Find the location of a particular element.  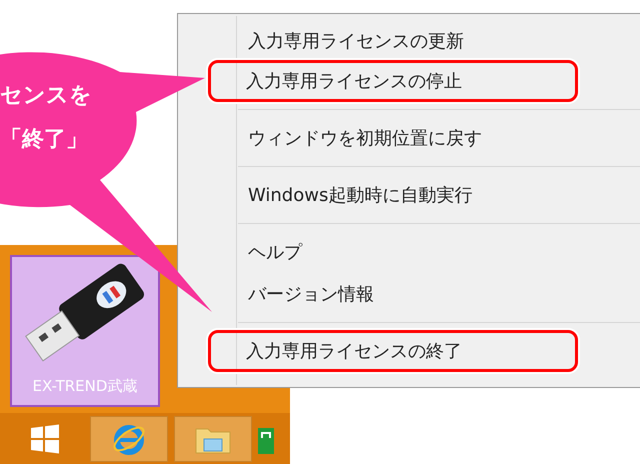

callout-text: センスを 「終了」 is located at coordinates (46, 118).